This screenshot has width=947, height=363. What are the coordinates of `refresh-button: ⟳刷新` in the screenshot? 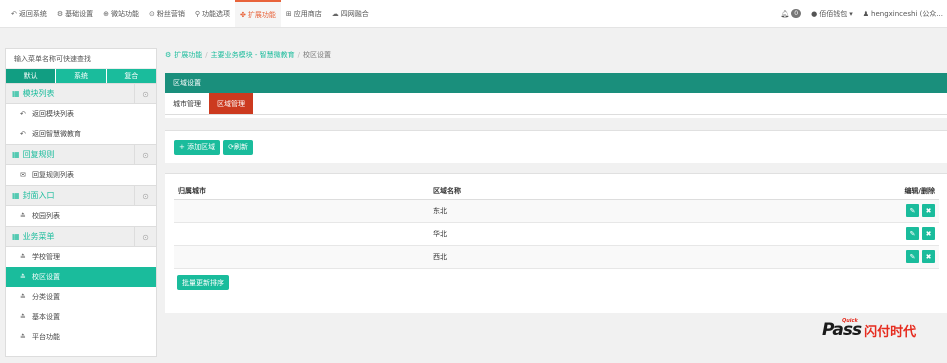 It's located at (238, 147).